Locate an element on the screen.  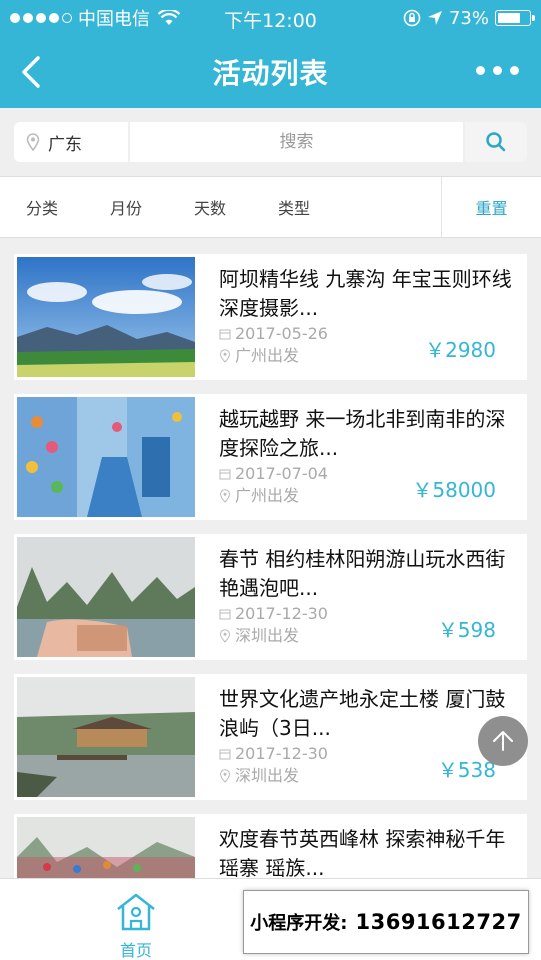
filter-month: 月份 is located at coordinates (126, 207).